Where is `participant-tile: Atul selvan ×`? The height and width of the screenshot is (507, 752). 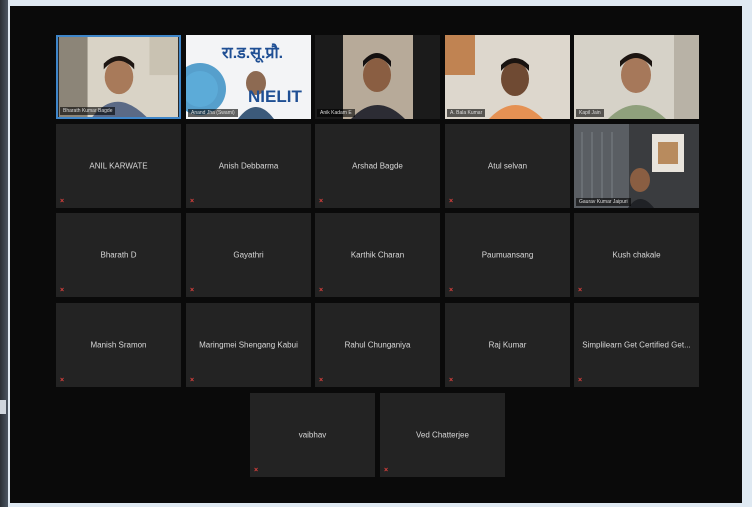 participant-tile: Atul selvan × is located at coordinates (507, 166).